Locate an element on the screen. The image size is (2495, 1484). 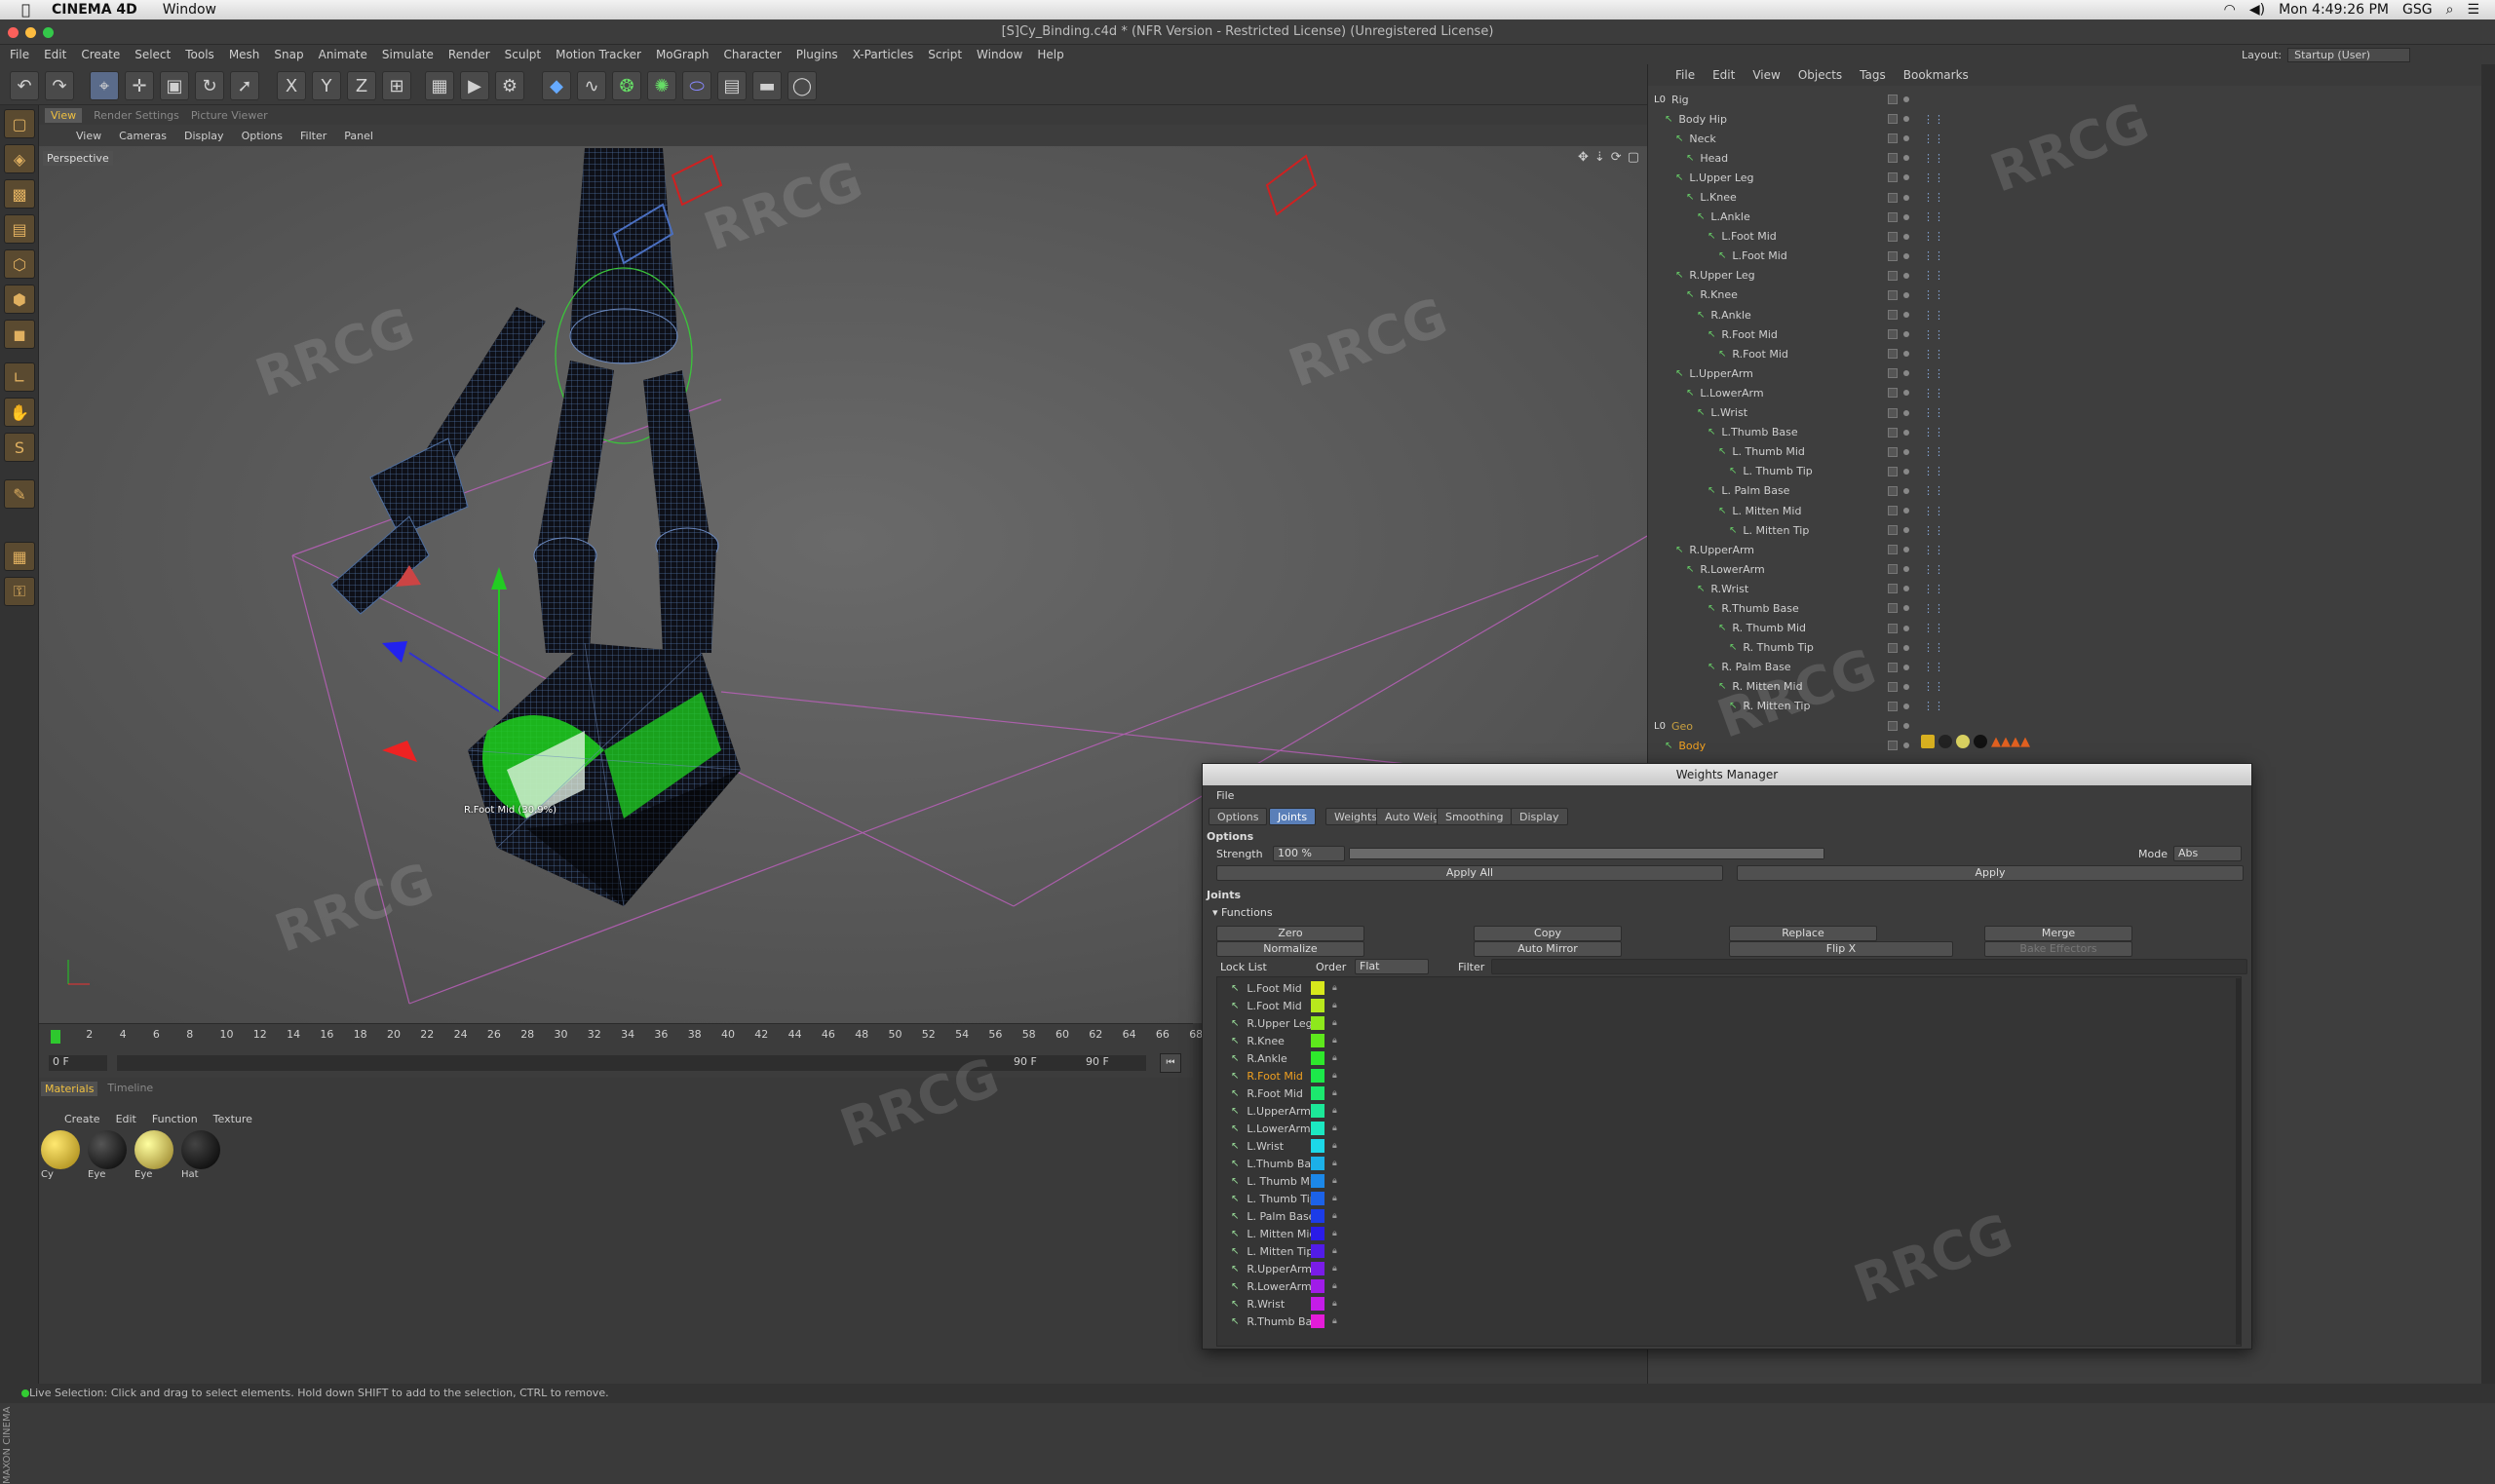
range-slider is located at coordinates (604, 1063).